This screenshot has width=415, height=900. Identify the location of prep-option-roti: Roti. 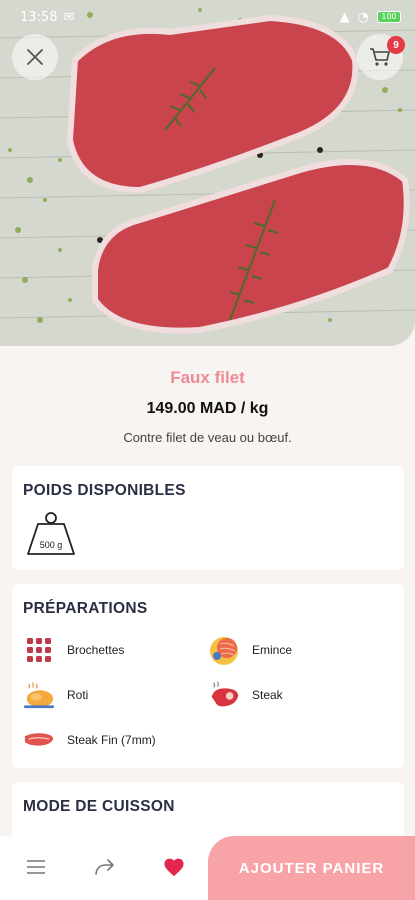
(55, 695).